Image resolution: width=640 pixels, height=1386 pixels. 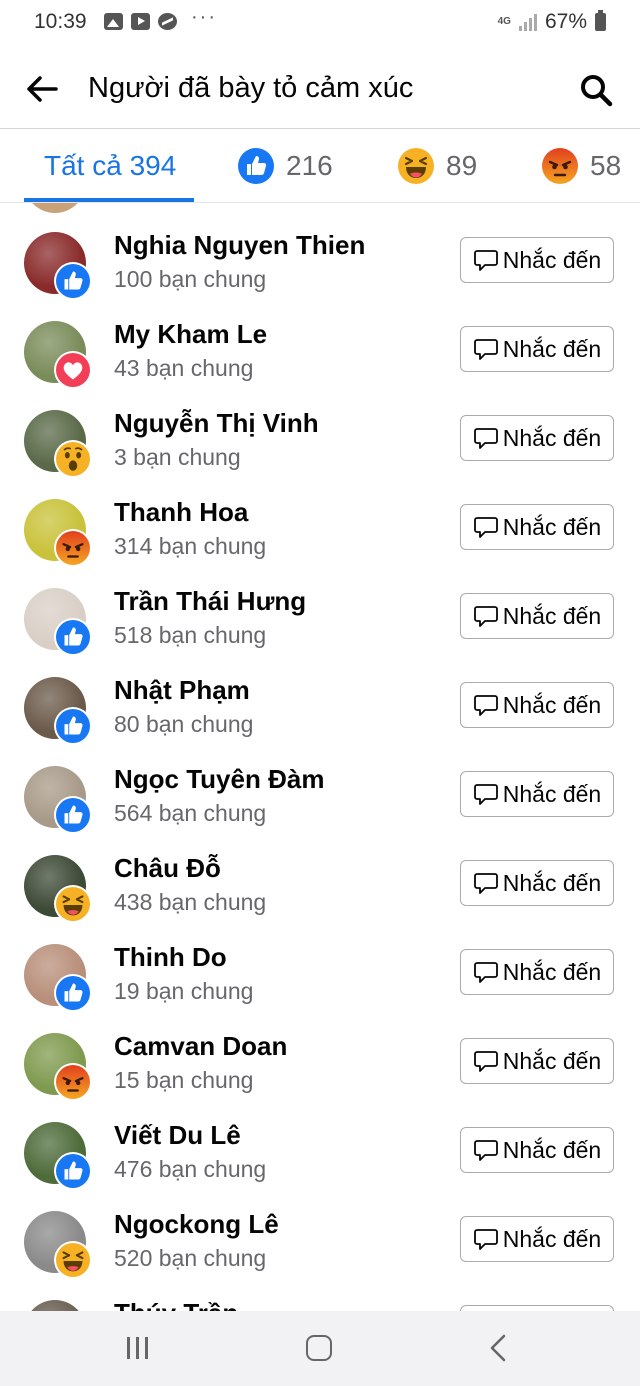 What do you see at coordinates (319, 1348) in the screenshot?
I see `home-icon` at bounding box center [319, 1348].